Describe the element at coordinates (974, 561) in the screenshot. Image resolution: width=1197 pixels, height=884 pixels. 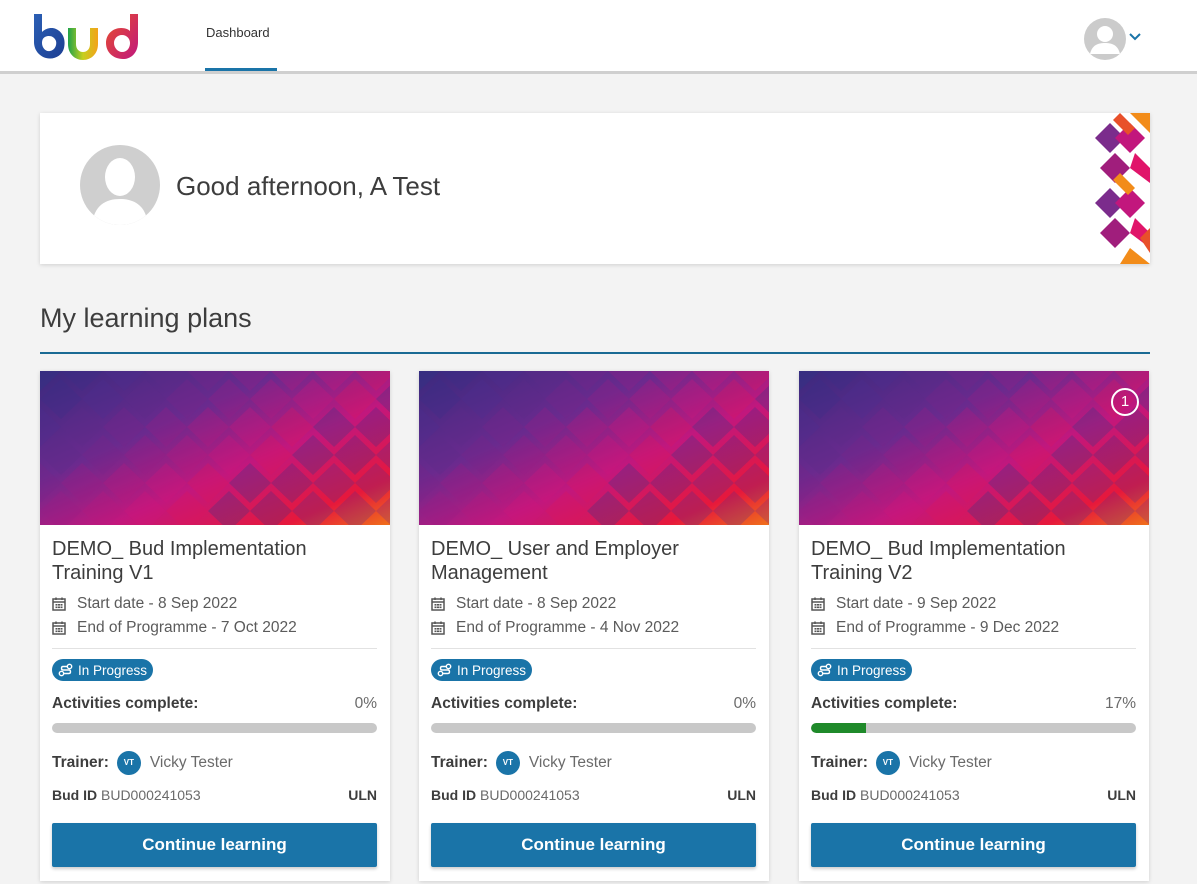
I see `card-title: DEMO_ Bud Implementation Training V2` at that location.